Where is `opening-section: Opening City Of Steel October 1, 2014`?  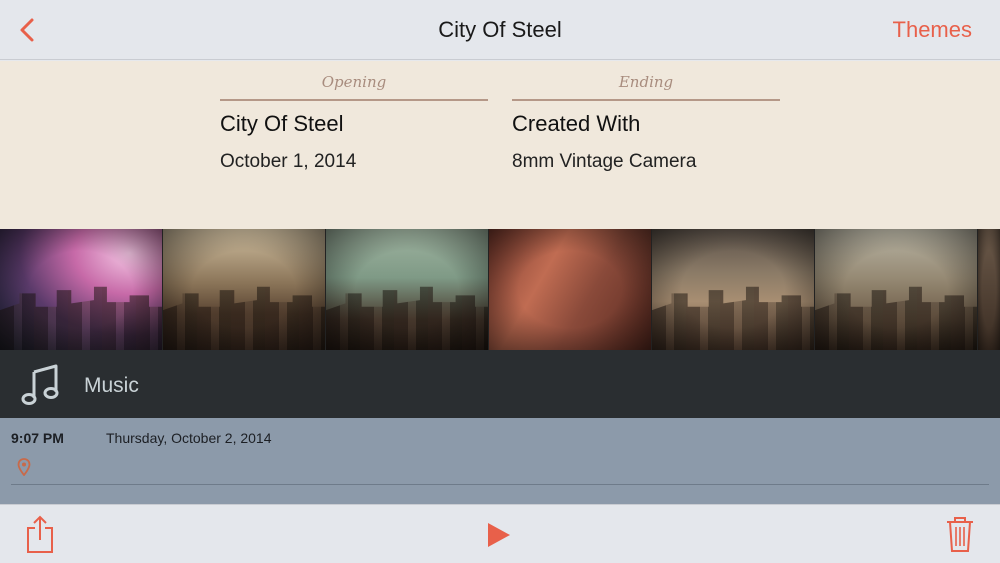 opening-section: Opening City Of Steel October 1, 2014 is located at coordinates (354, 122).